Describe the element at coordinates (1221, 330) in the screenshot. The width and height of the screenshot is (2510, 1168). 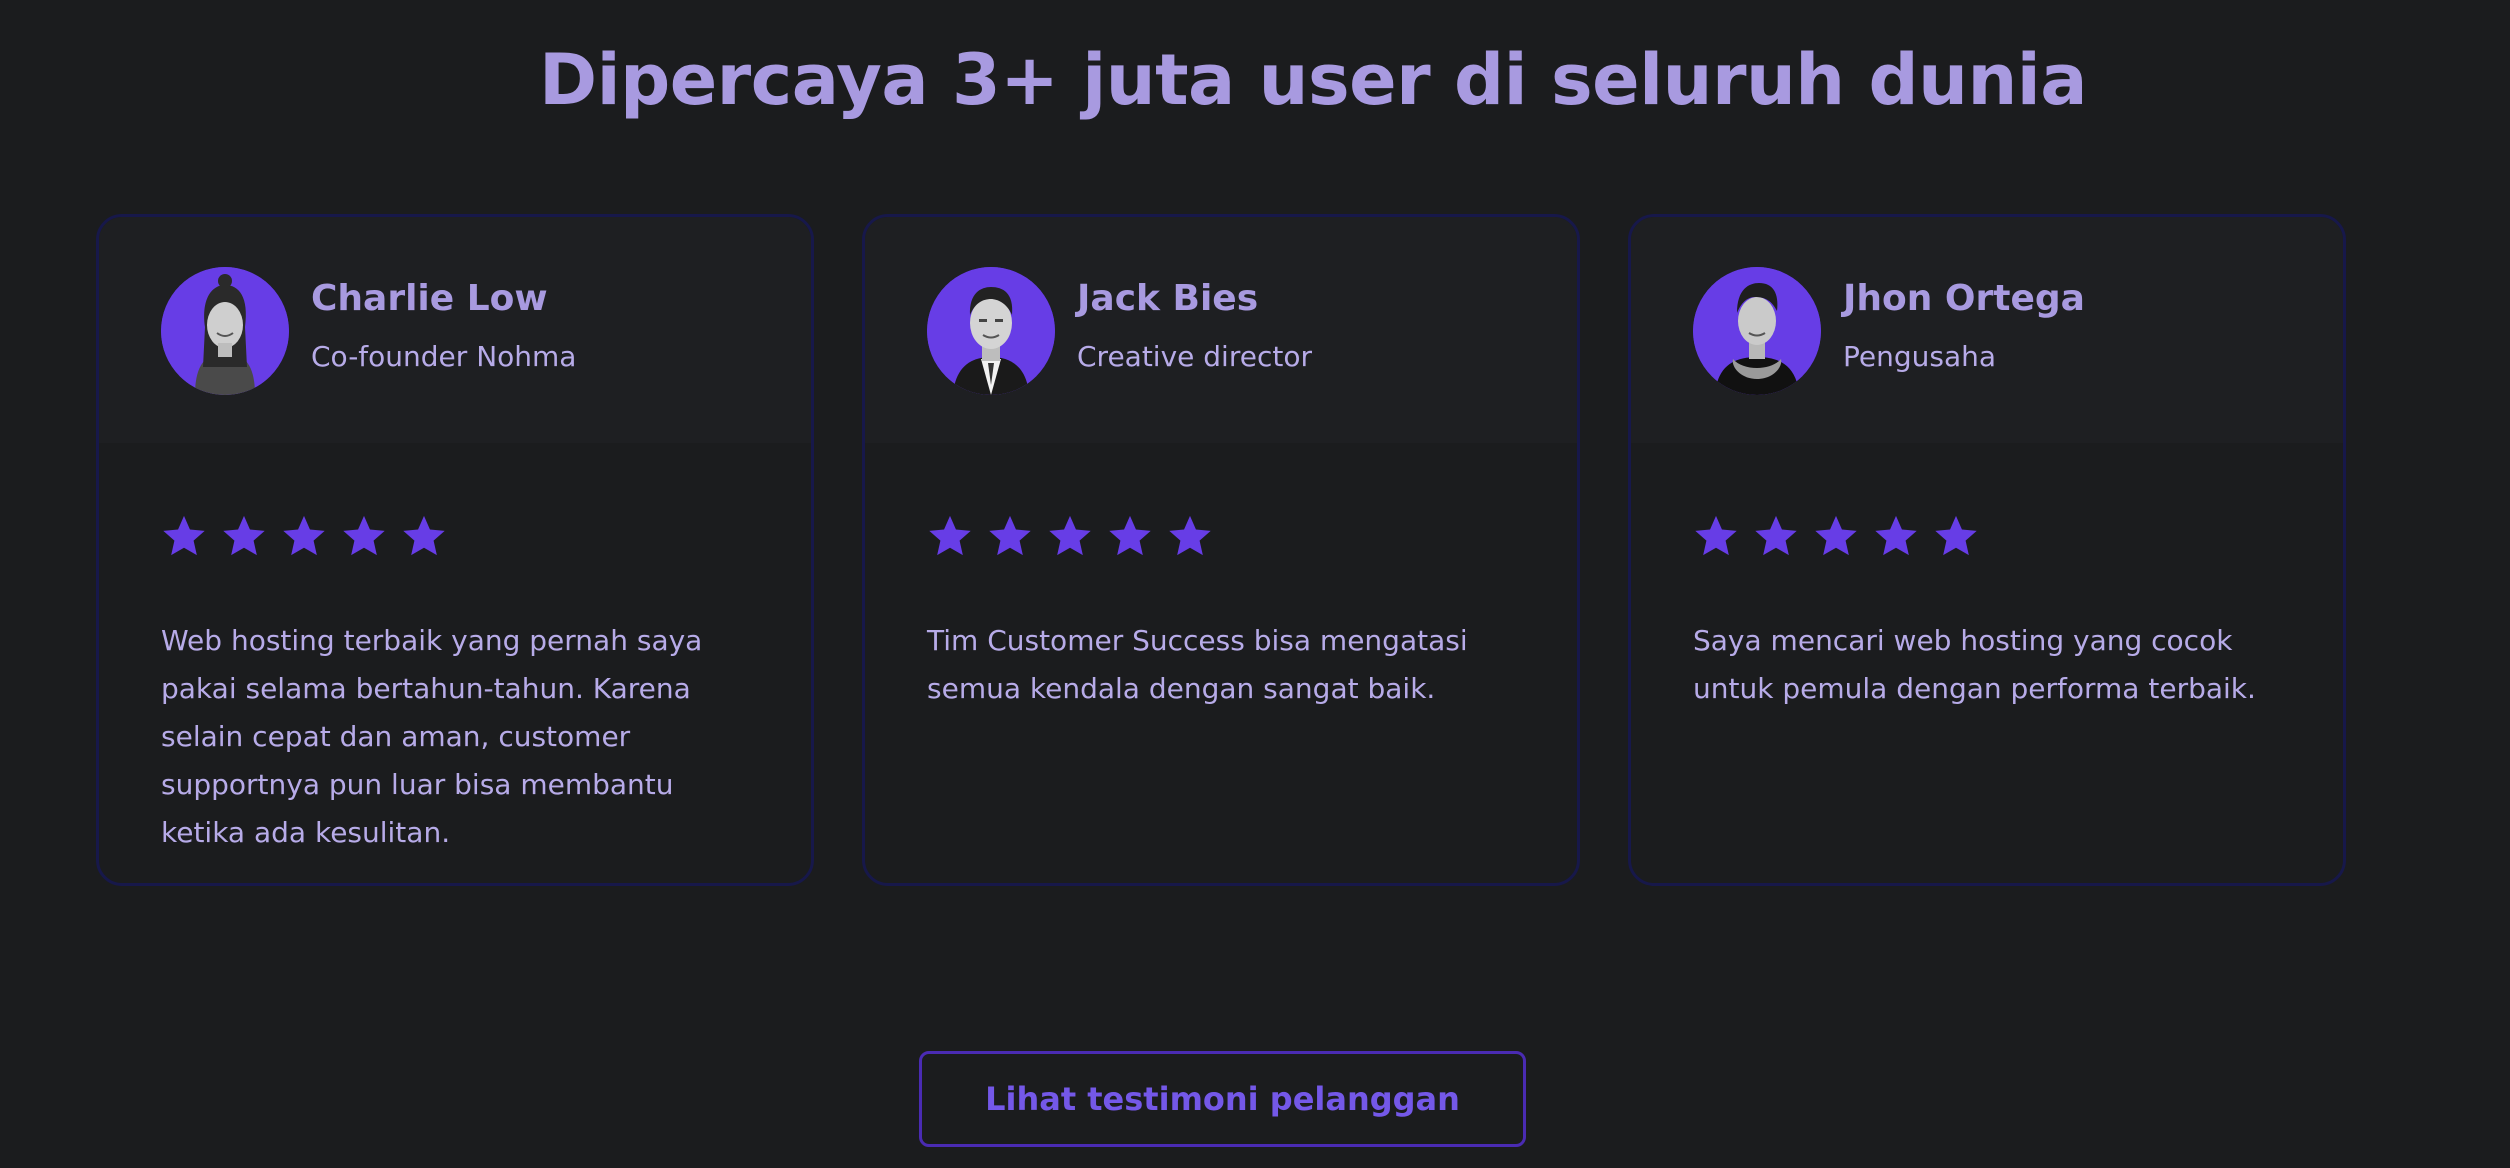
I see `card-header: Jack Bies Creative director` at that location.